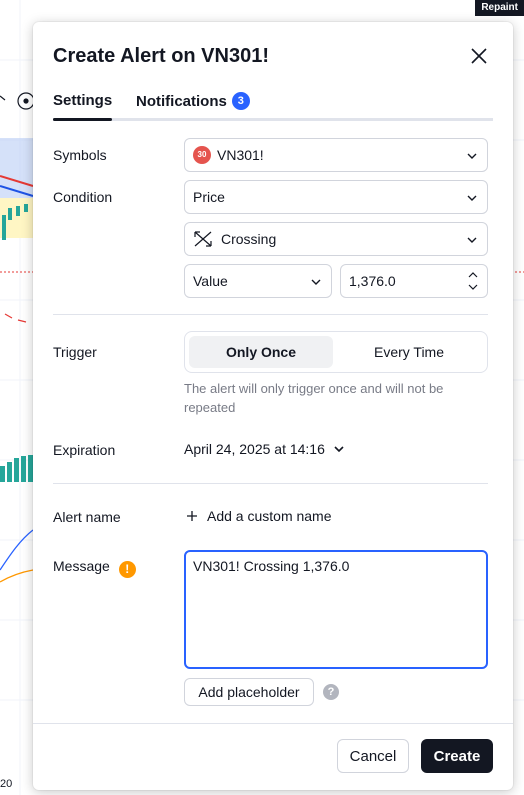 Image resolution: width=524 pixels, height=795 pixels. What do you see at coordinates (127, 569) in the screenshot?
I see `warning-icon: !` at bounding box center [127, 569].